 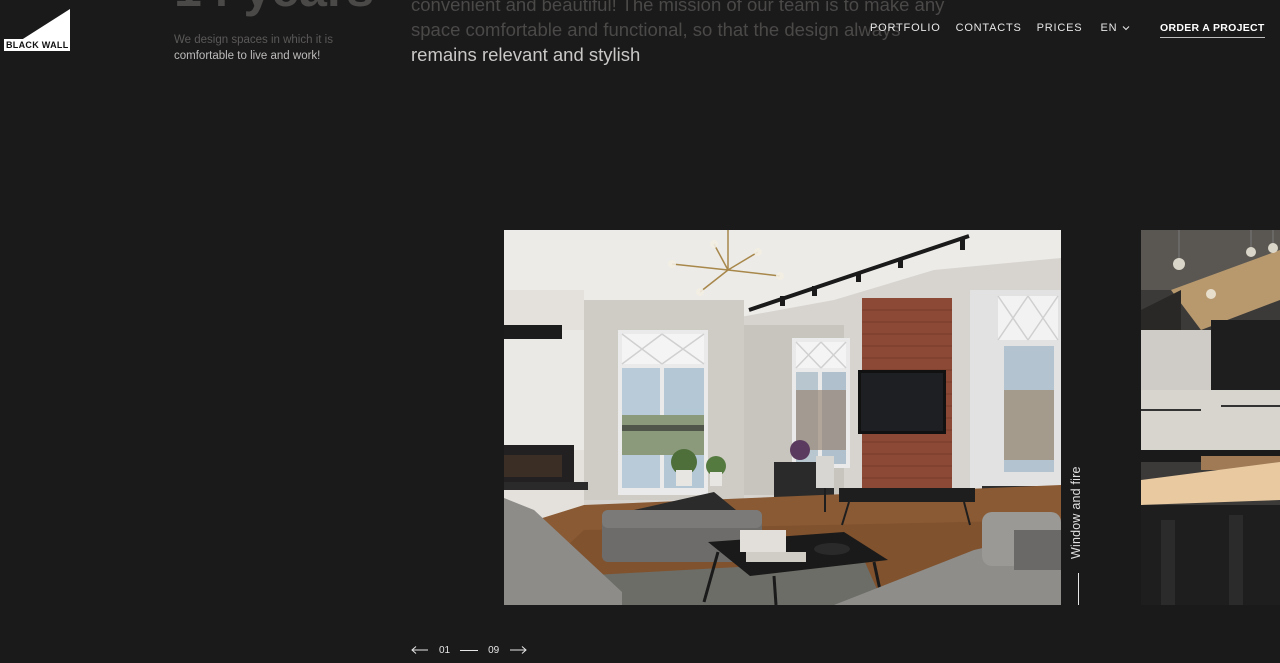 I want to click on slide-total: 09, so click(x=494, y=650).